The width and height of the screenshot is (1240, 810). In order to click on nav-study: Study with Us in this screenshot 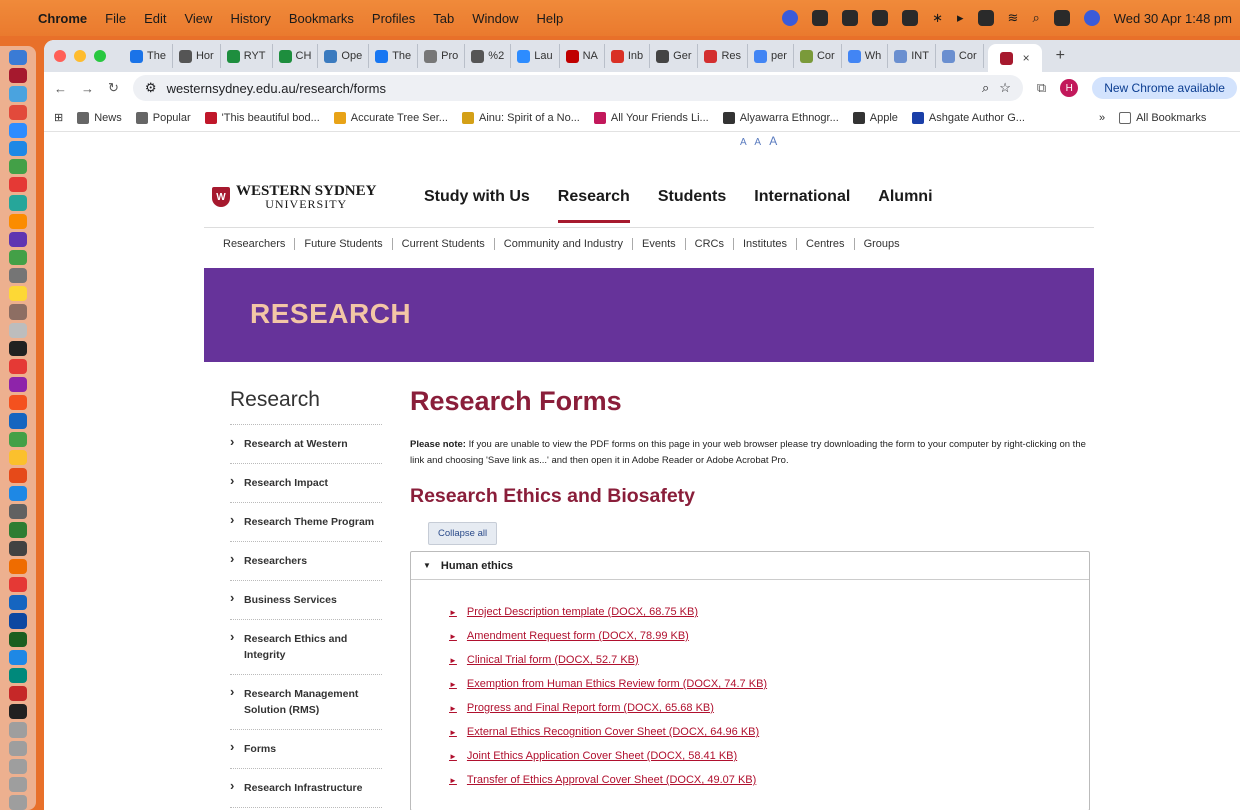, I will do `click(477, 197)`.